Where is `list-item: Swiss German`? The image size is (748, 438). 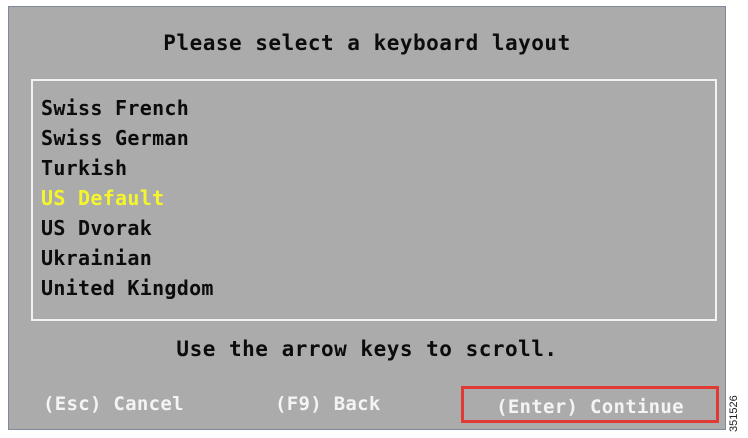
list-item: Swiss German is located at coordinates (127, 138).